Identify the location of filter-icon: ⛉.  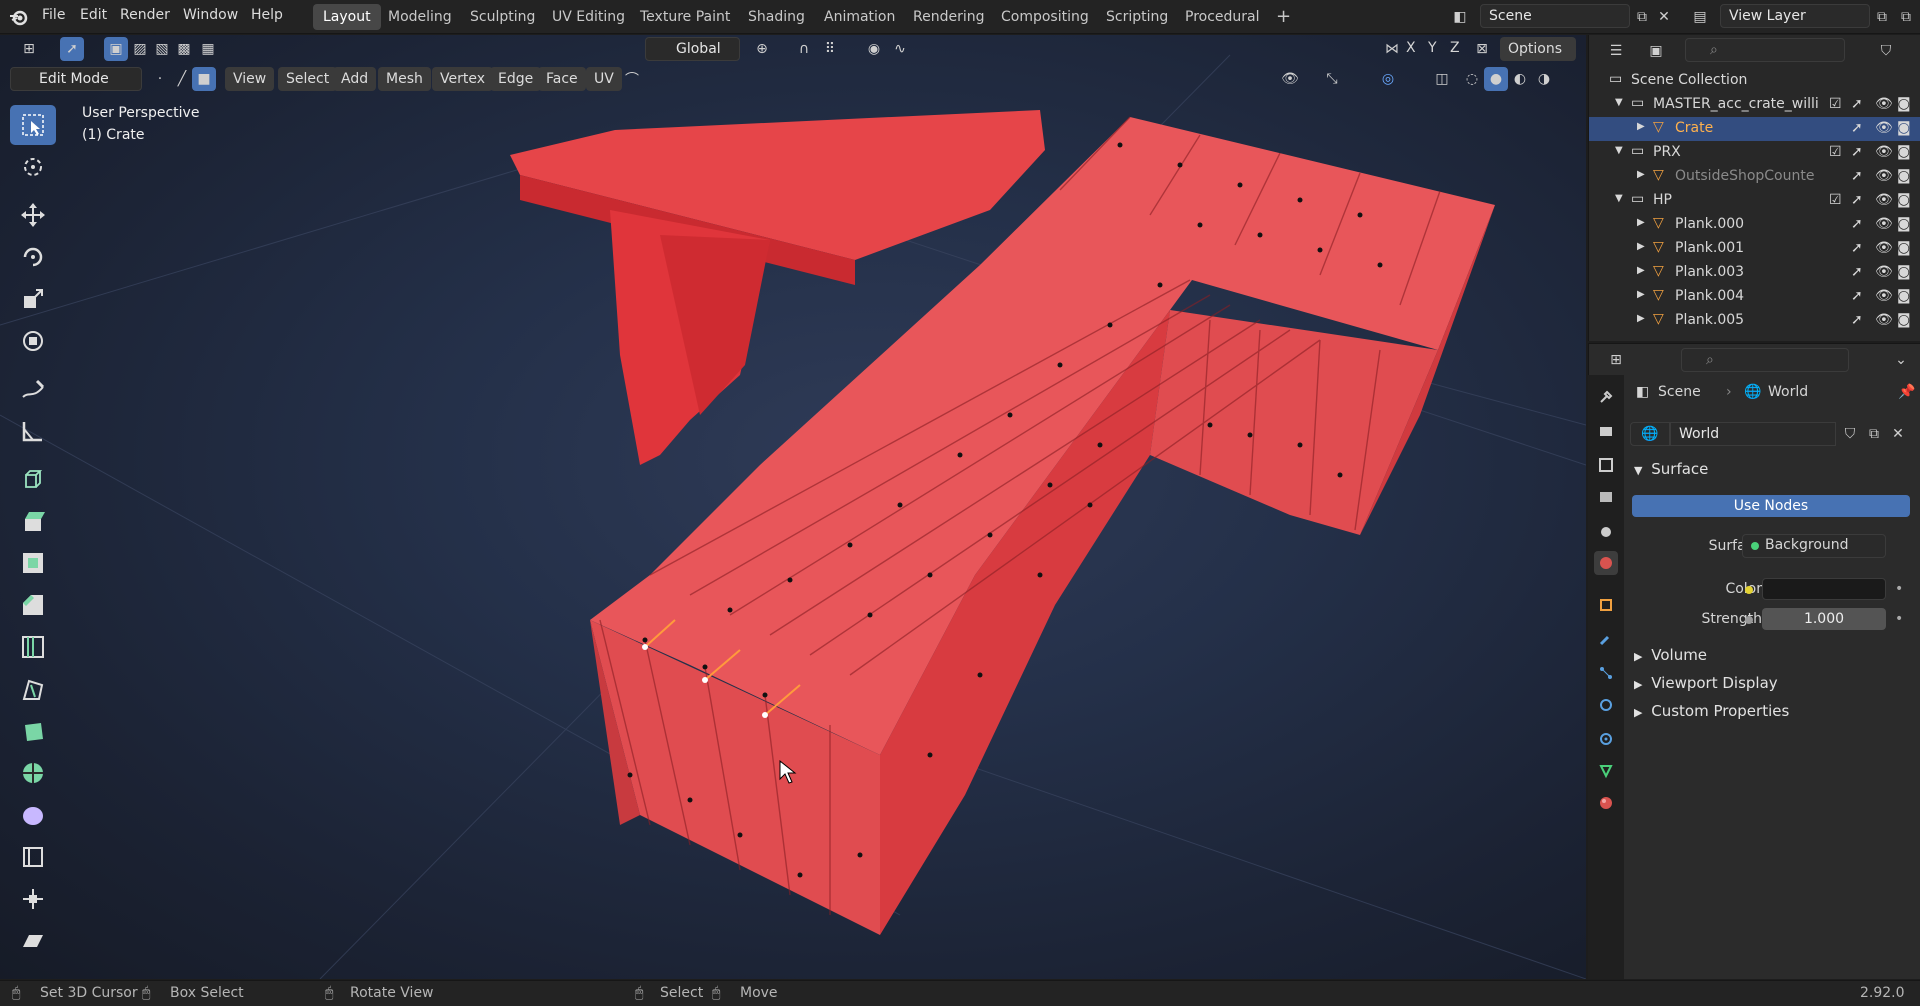
(1886, 51).